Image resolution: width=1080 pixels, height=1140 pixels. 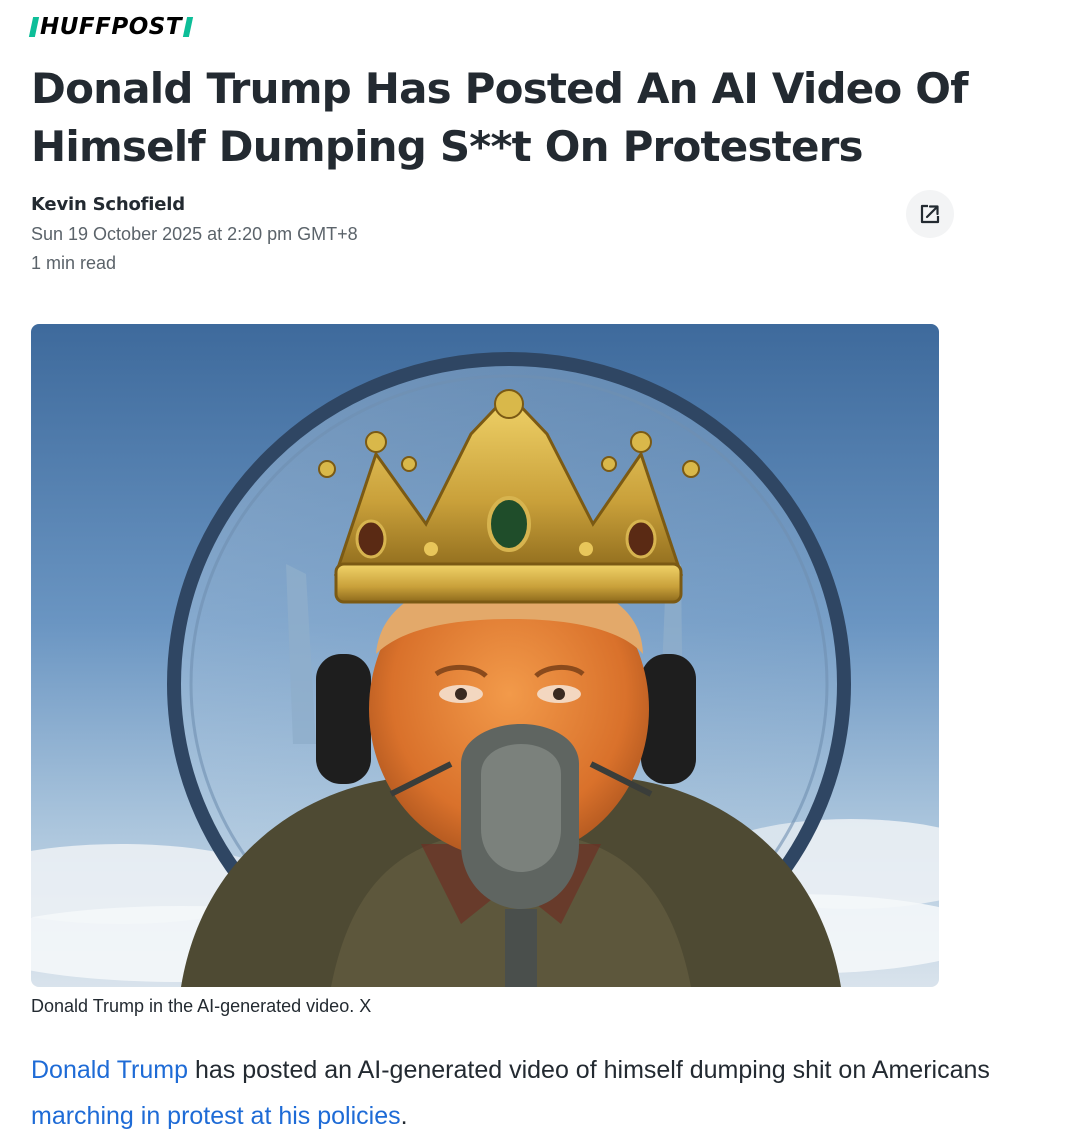 I want to click on share-button, so click(x=930, y=214).